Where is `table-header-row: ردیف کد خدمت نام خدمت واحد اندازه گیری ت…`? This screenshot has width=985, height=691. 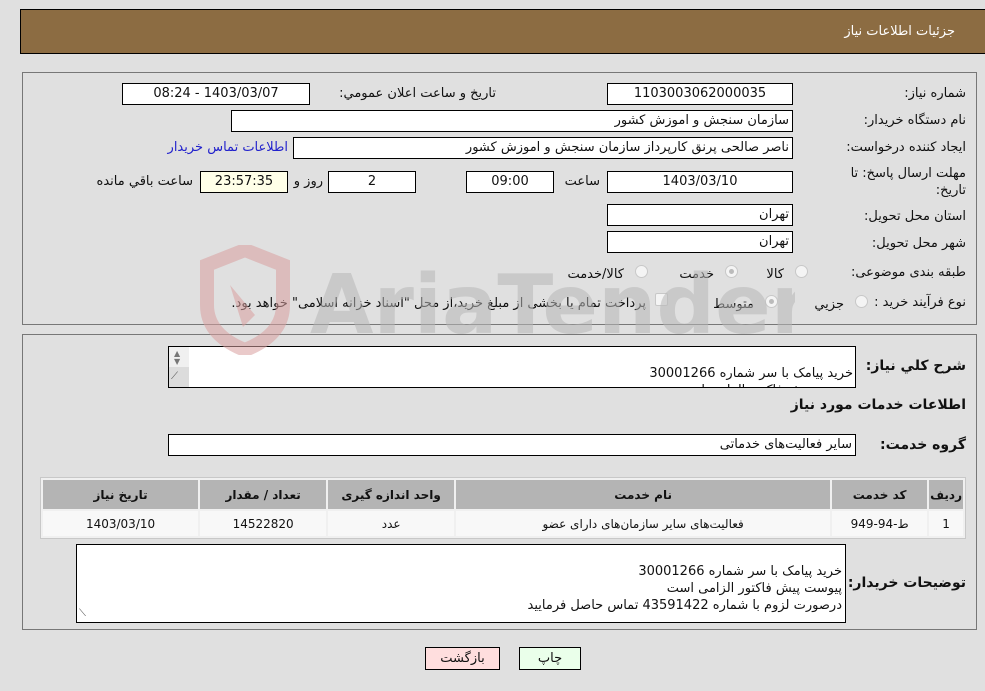
table-header-row: ردیف کد خدمت نام خدمت واحد اندازه گیری ت… is located at coordinates (503, 494).